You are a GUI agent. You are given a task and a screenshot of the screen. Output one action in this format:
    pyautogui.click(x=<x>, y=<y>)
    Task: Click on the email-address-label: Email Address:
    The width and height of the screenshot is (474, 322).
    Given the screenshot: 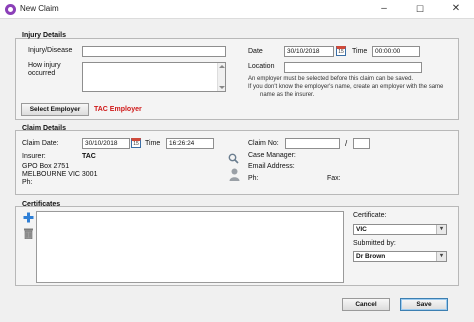 What is the action you would take?
    pyautogui.click(x=271, y=166)
    